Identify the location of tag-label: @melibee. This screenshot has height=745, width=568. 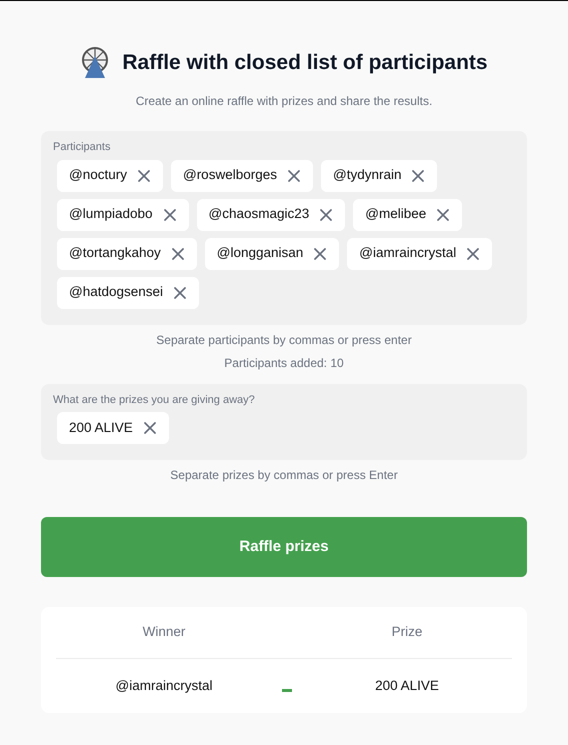
(395, 214).